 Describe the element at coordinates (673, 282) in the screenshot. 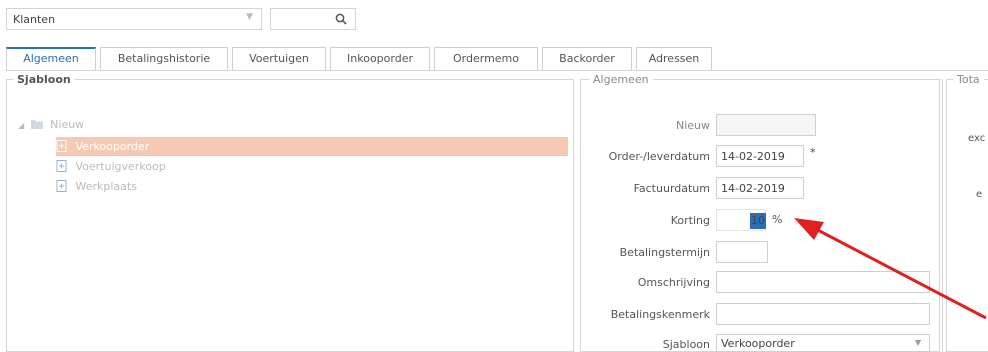

I see `omschrijving-label: Omschrijving` at that location.